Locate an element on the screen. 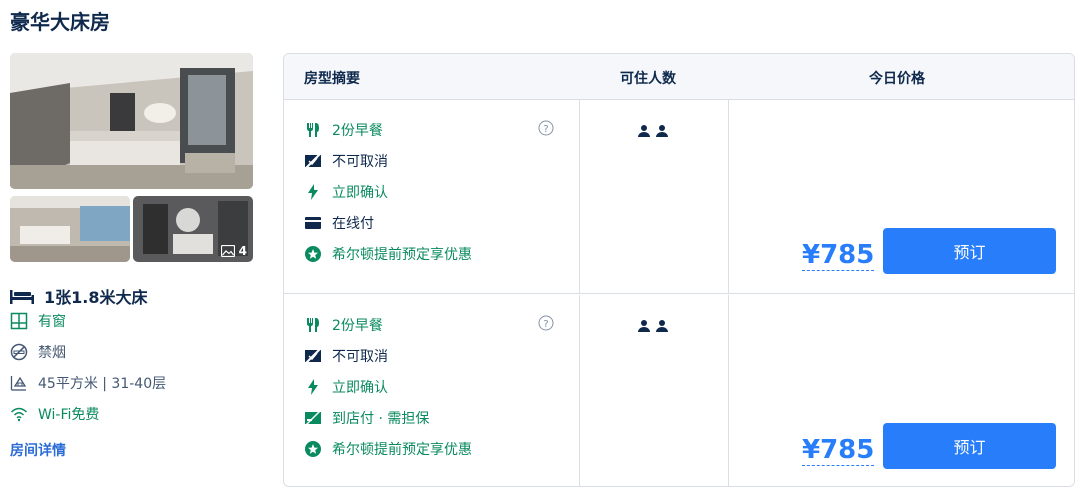 The image size is (1080, 494). room-thumbnail: 4 is located at coordinates (193, 229).